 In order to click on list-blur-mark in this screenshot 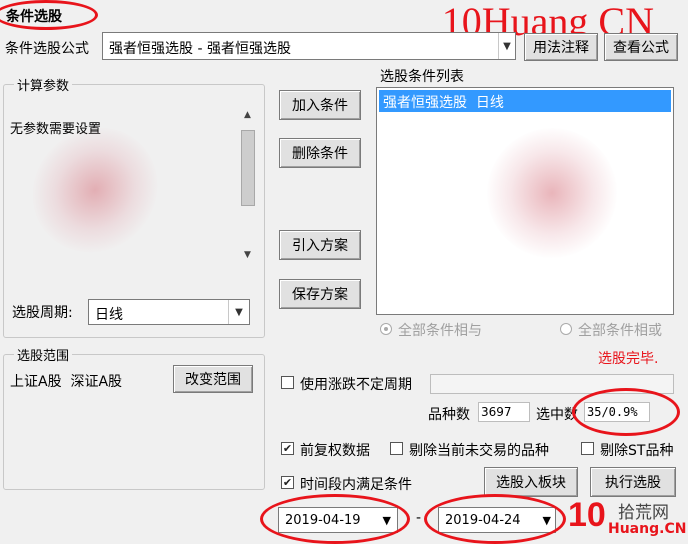, I will do `click(552, 193)`.